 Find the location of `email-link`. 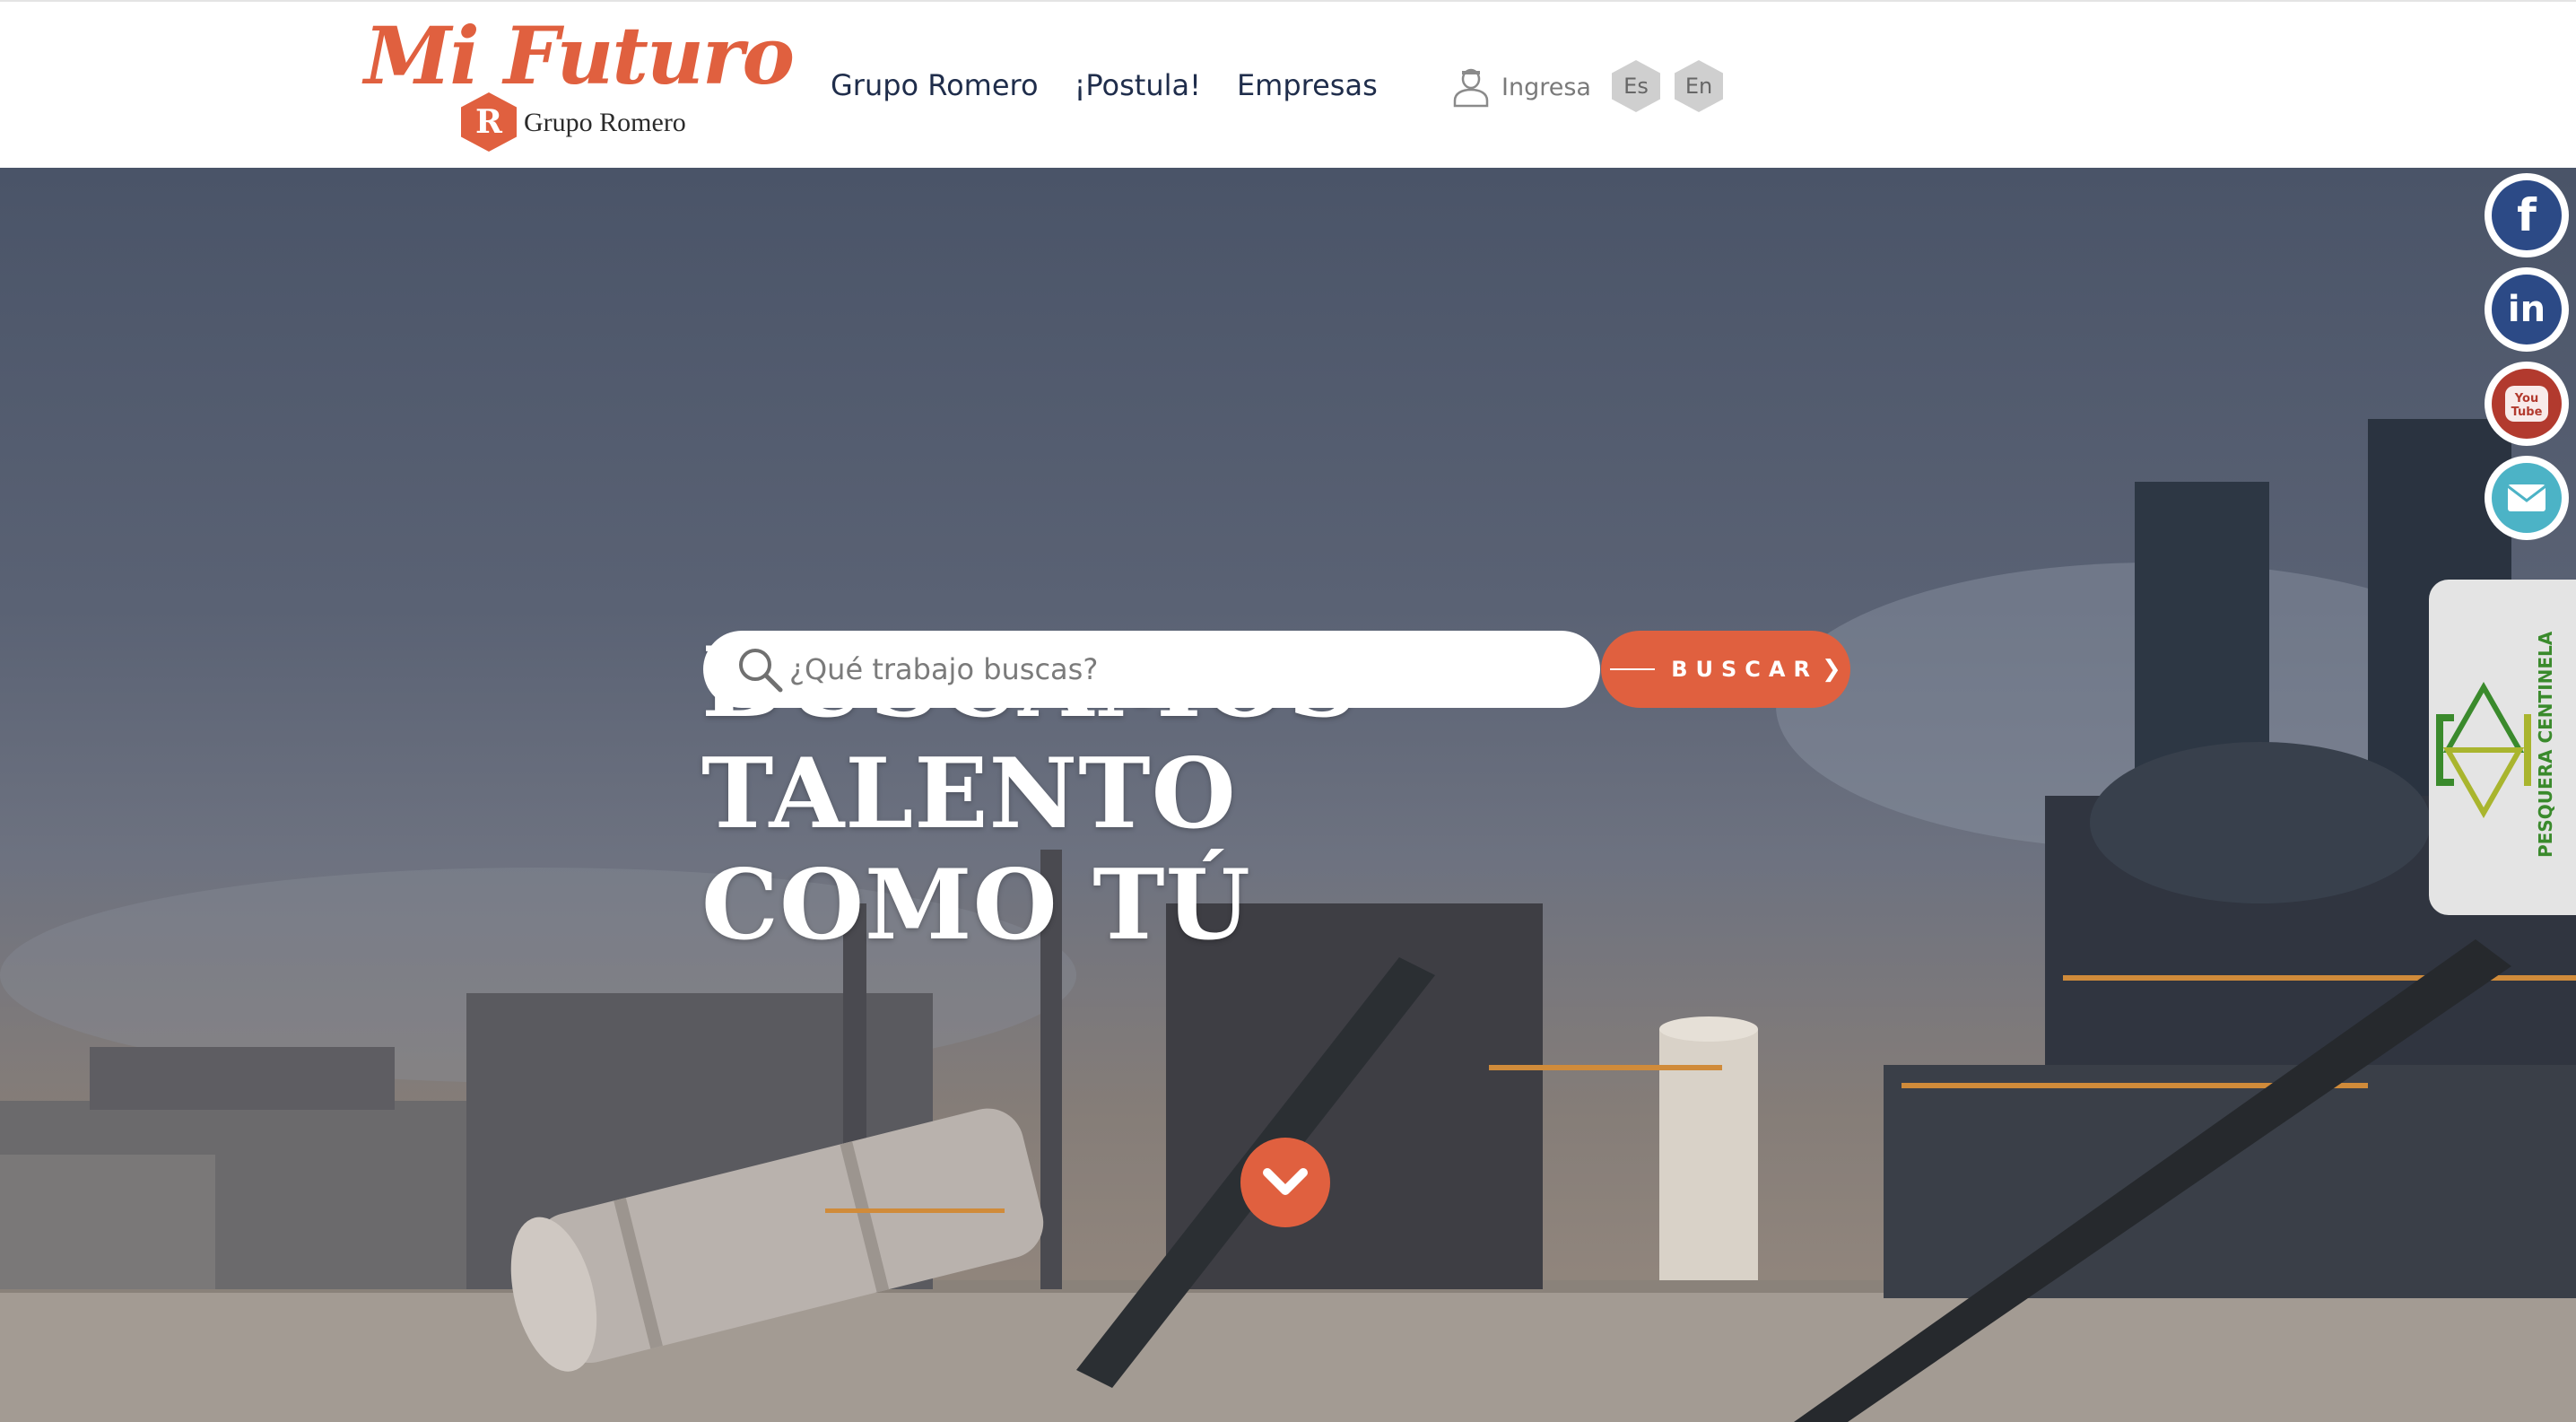

email-link is located at coordinates (2527, 498).